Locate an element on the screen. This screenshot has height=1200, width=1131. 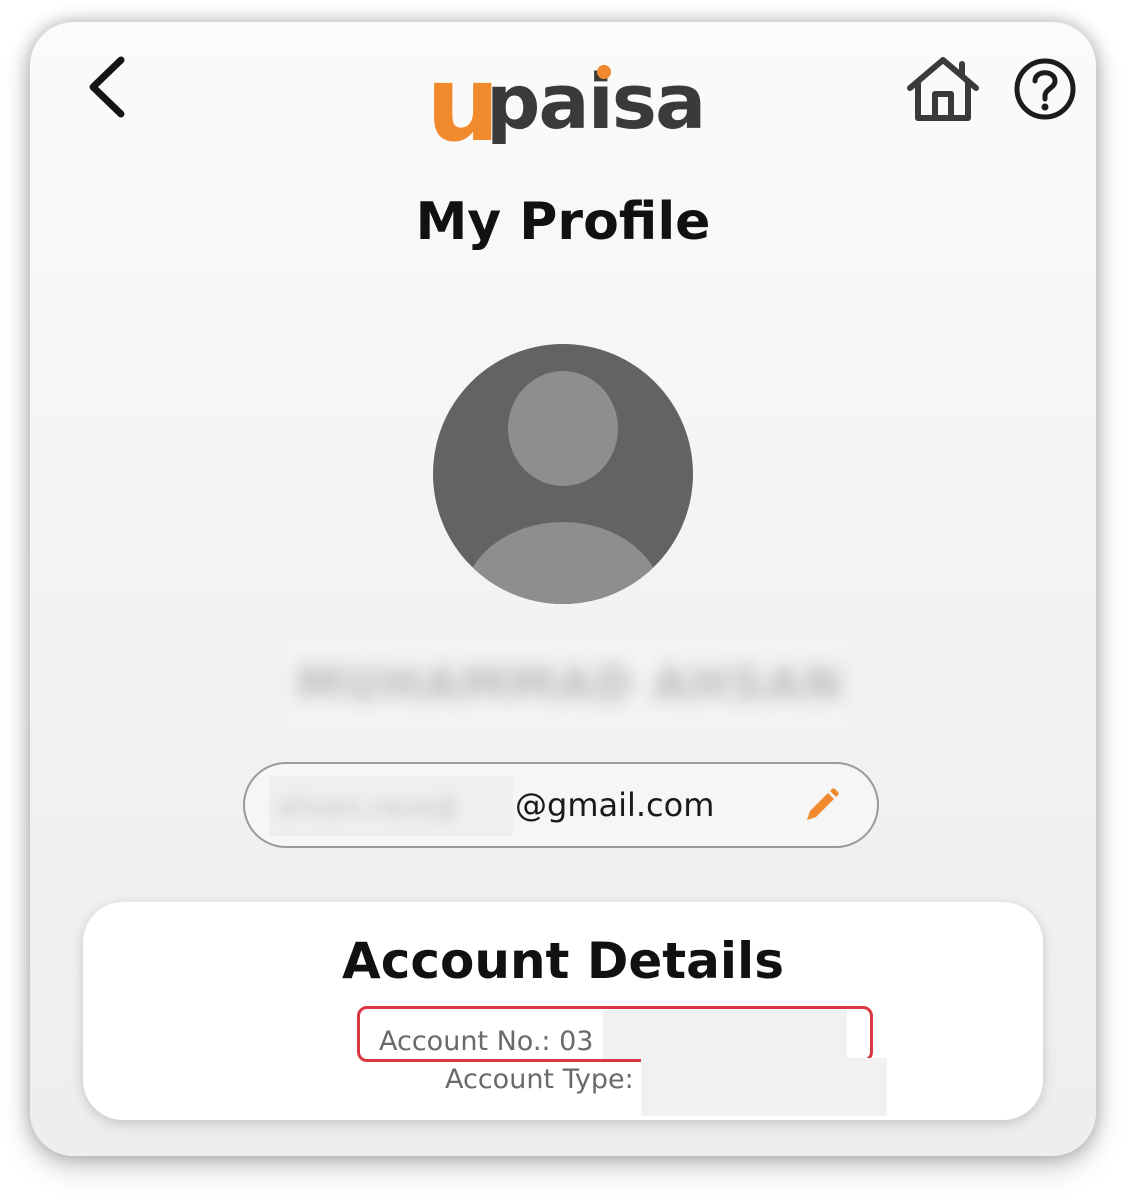
account-type-redacted is located at coordinates (764, 1087).